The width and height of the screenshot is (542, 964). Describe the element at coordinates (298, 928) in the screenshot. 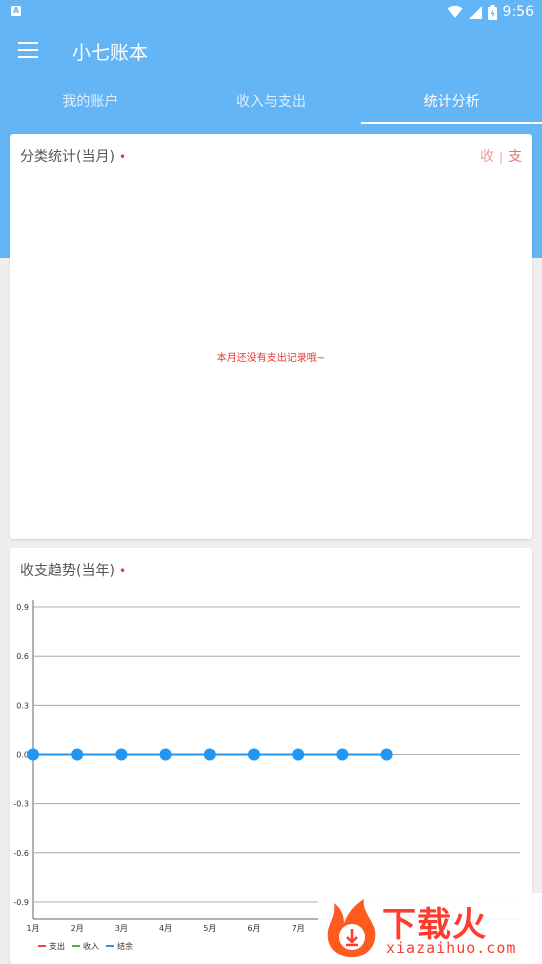

I see `x-tick-label: 7月` at that location.